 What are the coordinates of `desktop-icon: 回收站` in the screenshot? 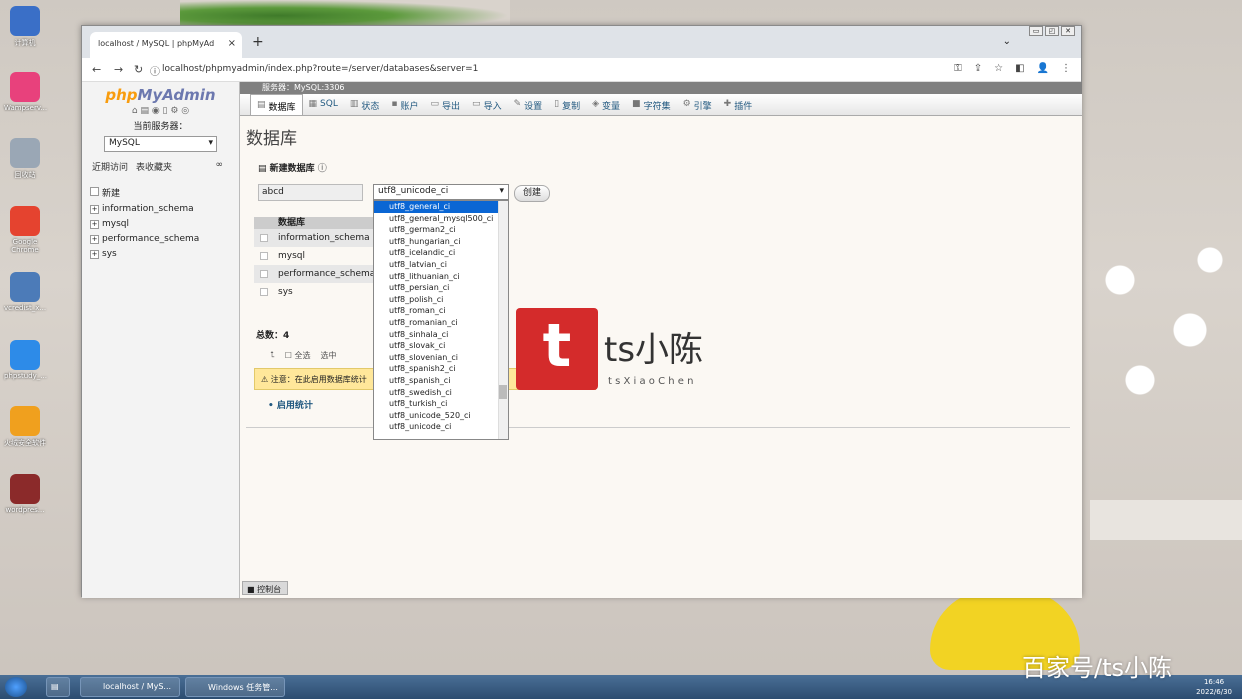 It's located at (25, 159).